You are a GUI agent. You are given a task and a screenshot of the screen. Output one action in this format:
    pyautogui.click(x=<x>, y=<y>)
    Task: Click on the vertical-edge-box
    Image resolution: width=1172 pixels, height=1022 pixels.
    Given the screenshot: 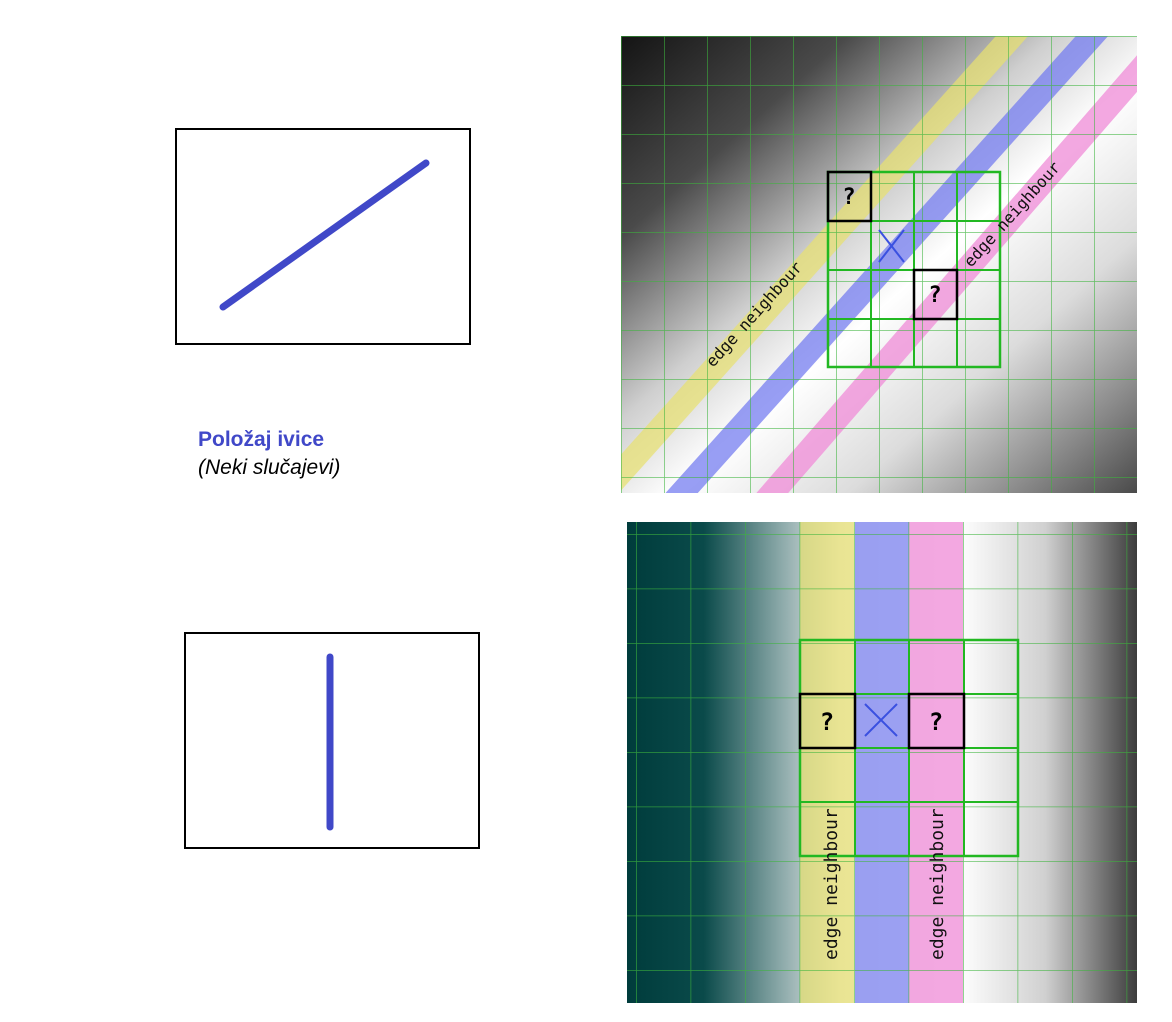 What is the action you would take?
    pyautogui.click(x=332, y=740)
    